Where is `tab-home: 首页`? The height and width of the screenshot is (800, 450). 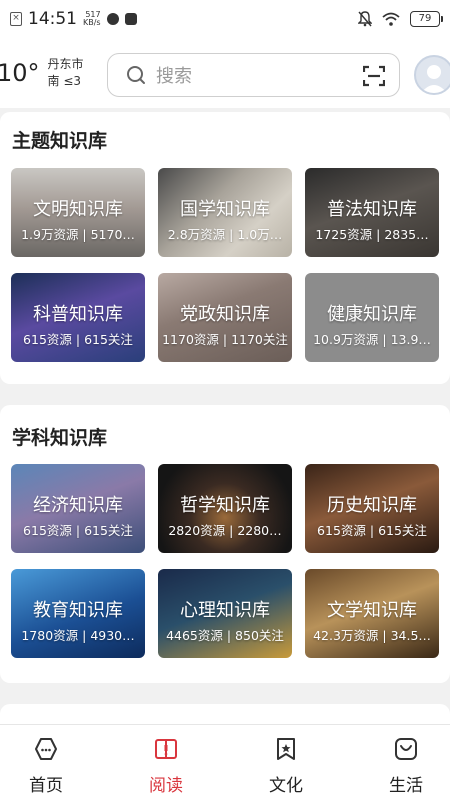
tab-home: 首页 is located at coordinates (51, 762).